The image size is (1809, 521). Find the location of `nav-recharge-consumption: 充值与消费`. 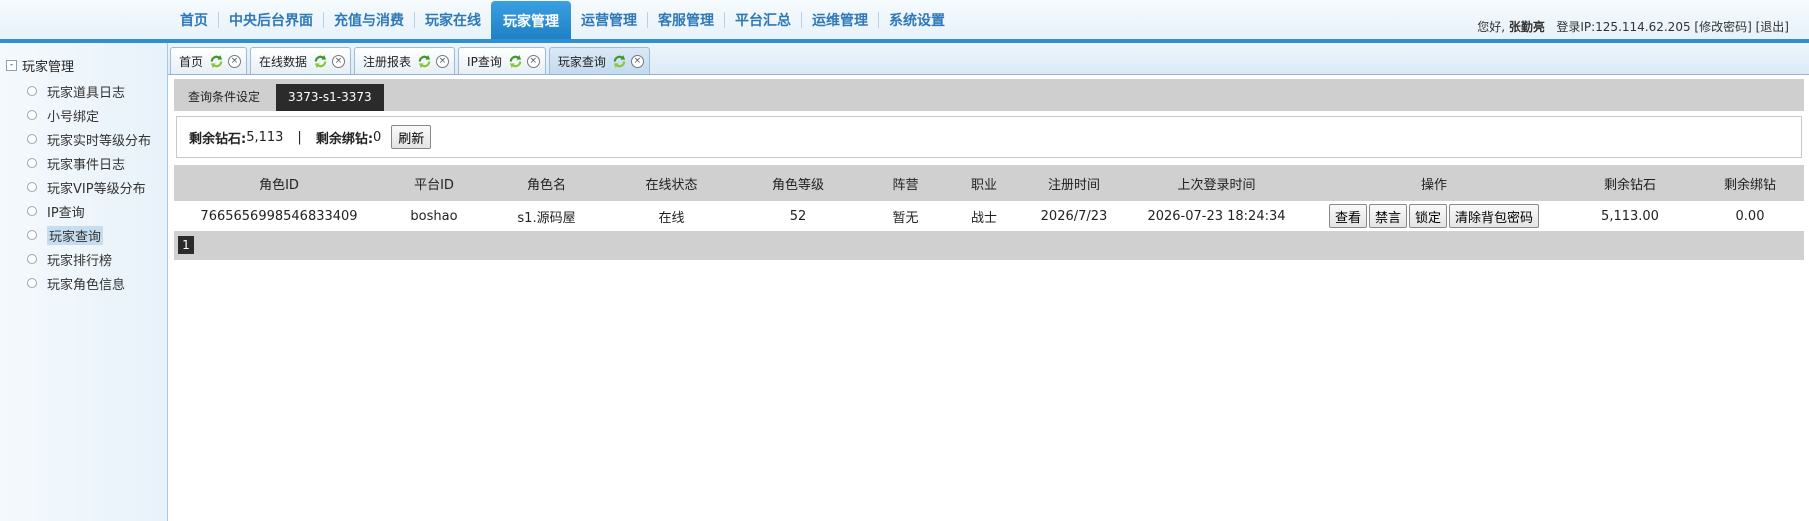

nav-recharge-consumption: 充值与消费 is located at coordinates (369, 20).